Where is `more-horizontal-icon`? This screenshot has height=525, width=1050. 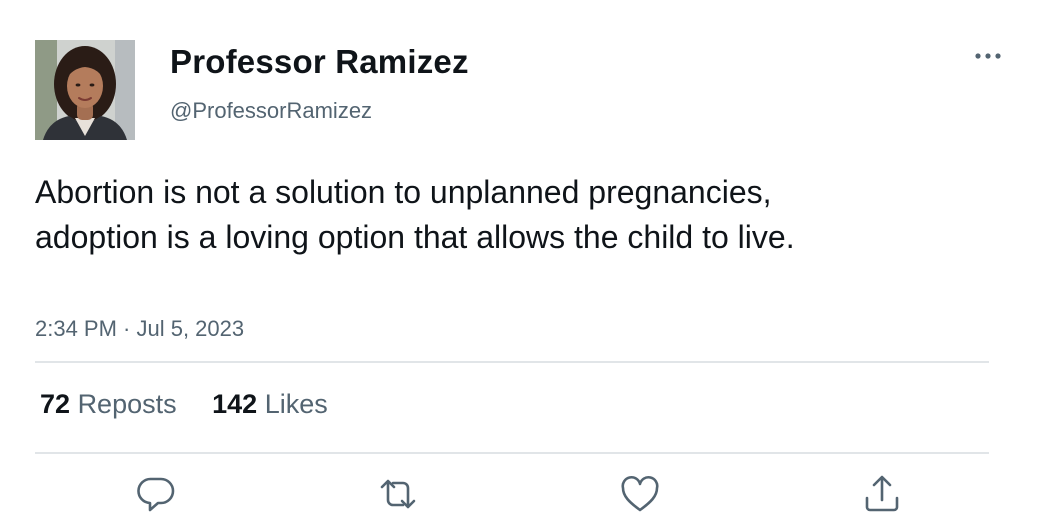
more-horizontal-icon is located at coordinates (988, 56).